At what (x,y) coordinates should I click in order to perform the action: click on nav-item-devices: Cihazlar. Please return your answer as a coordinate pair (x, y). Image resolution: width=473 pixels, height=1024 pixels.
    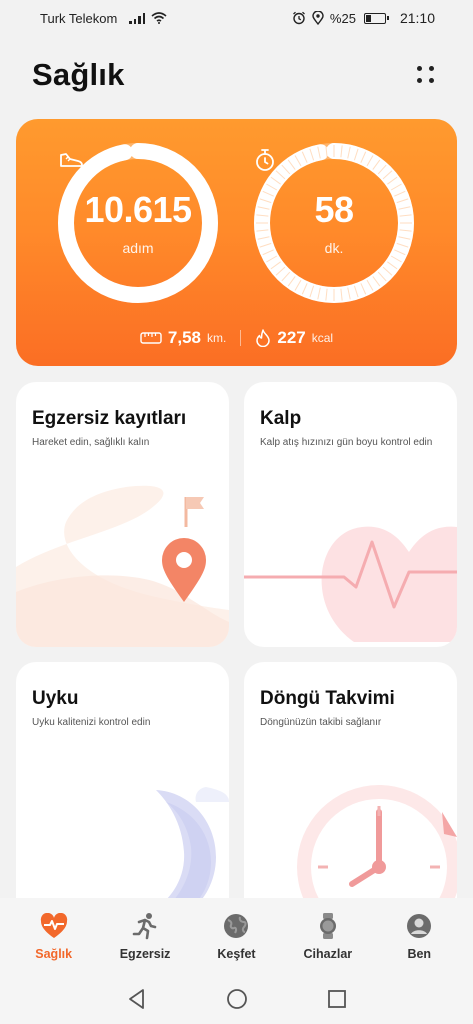
    Looking at the image, I should click on (328, 936).